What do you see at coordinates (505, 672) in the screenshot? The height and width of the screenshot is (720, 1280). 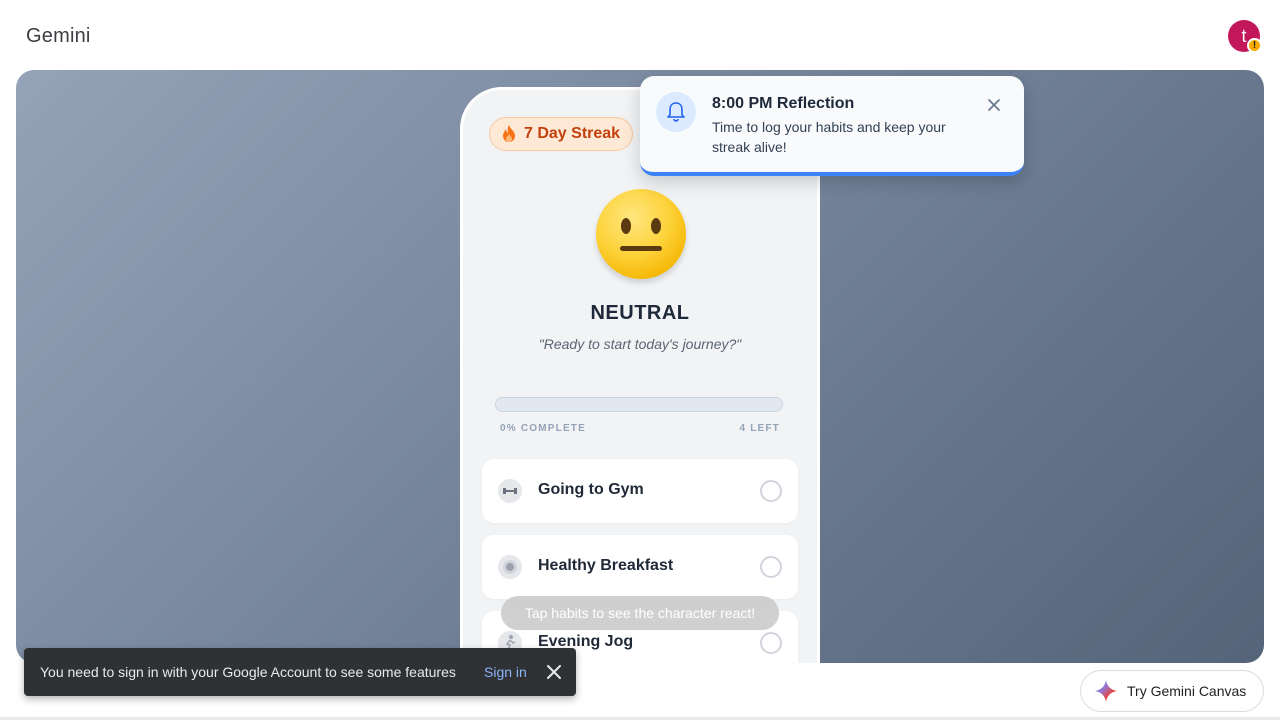 I see `sign-in-link: Sign in` at bounding box center [505, 672].